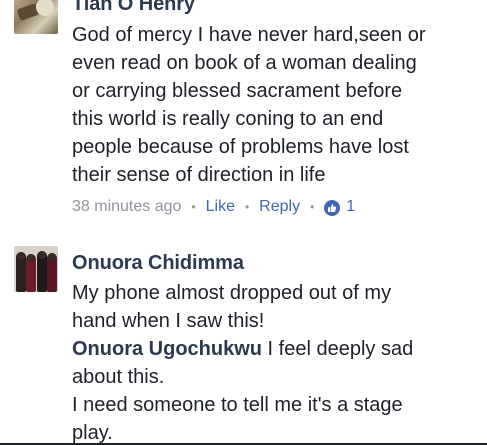 The image size is (487, 445). What do you see at coordinates (279, 207) in the screenshot?
I see `reply-button: Reply` at bounding box center [279, 207].